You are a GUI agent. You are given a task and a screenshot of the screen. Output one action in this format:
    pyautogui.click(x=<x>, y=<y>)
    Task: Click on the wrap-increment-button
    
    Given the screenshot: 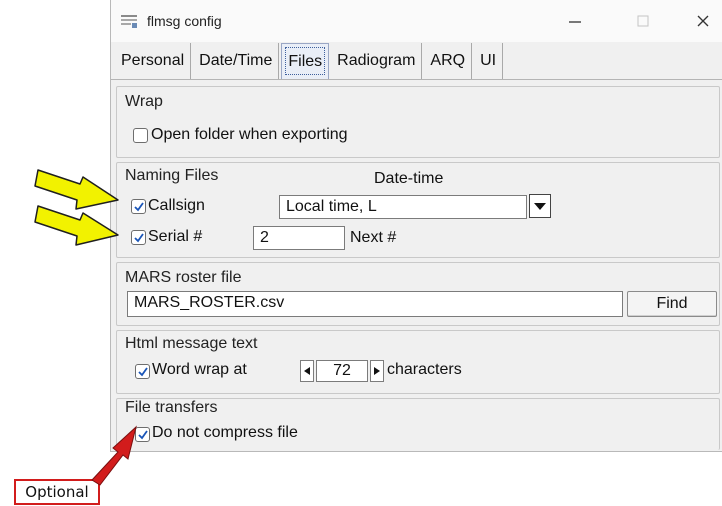 What is the action you would take?
    pyautogui.click(x=377, y=371)
    